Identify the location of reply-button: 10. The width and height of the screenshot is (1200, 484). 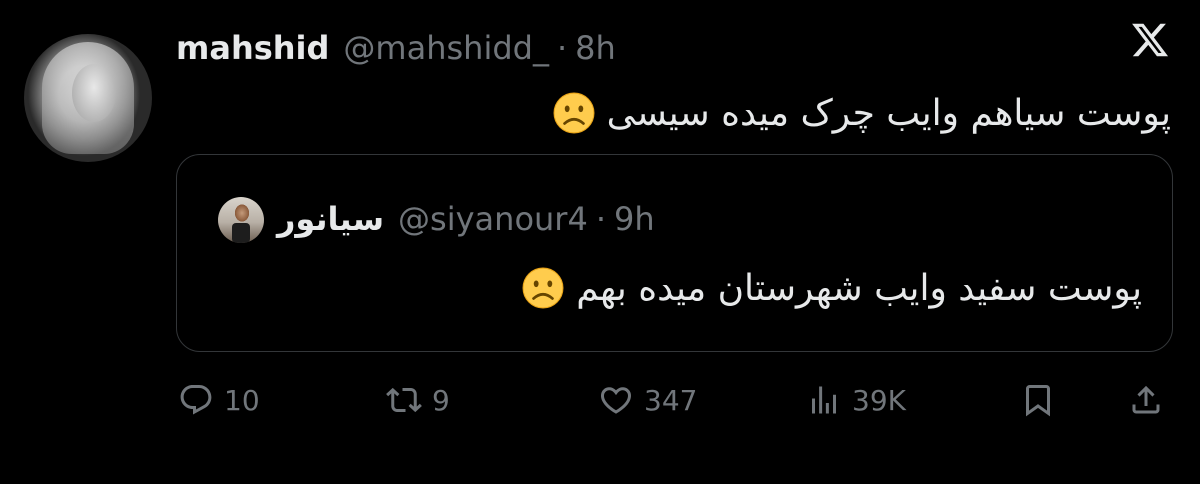
(219, 400).